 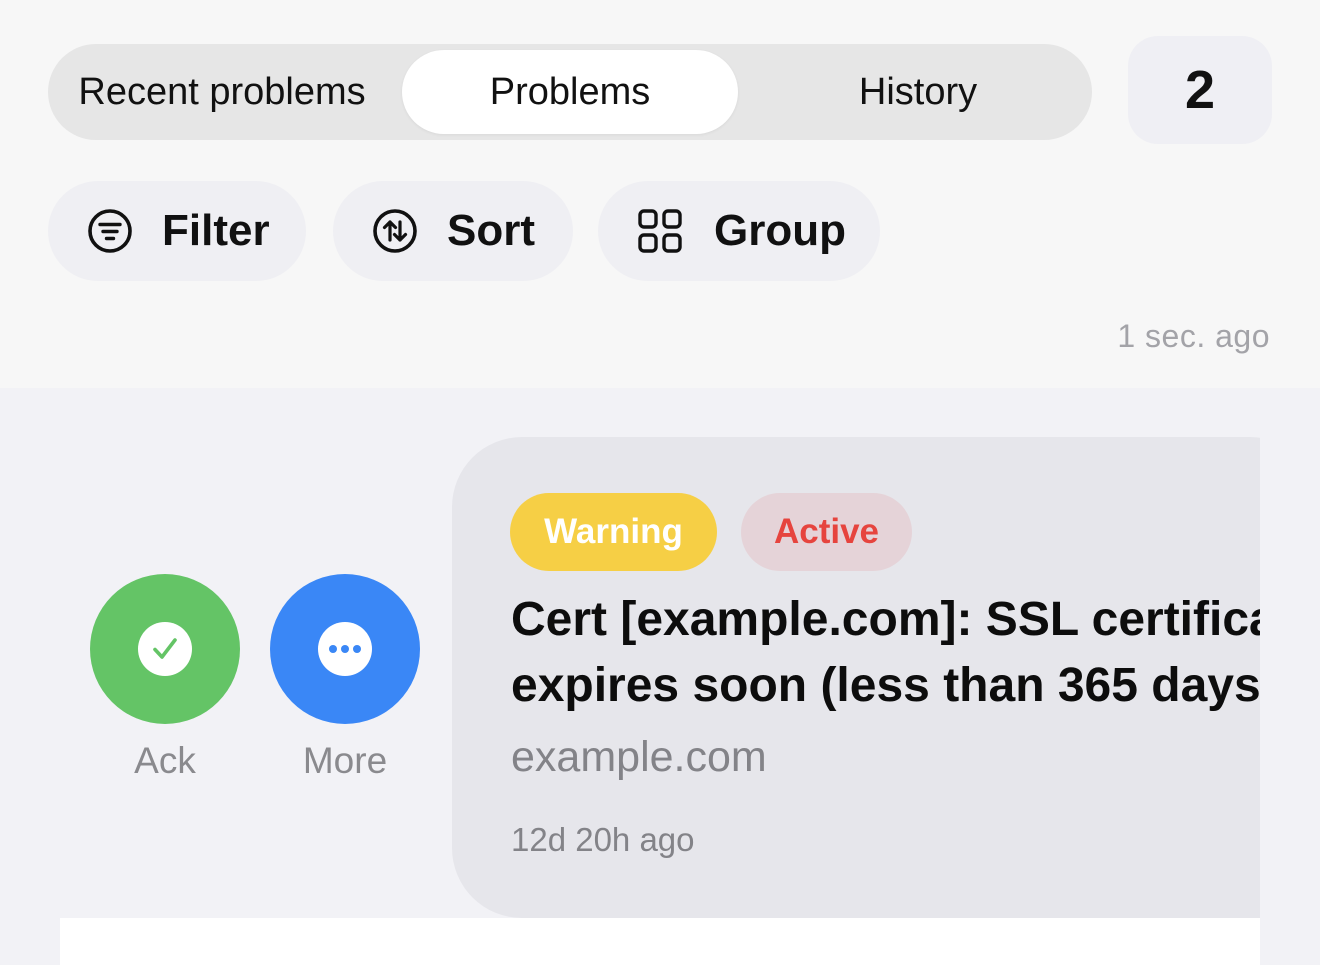 What do you see at coordinates (918, 92) in the screenshot?
I see `tab-history: History` at bounding box center [918, 92].